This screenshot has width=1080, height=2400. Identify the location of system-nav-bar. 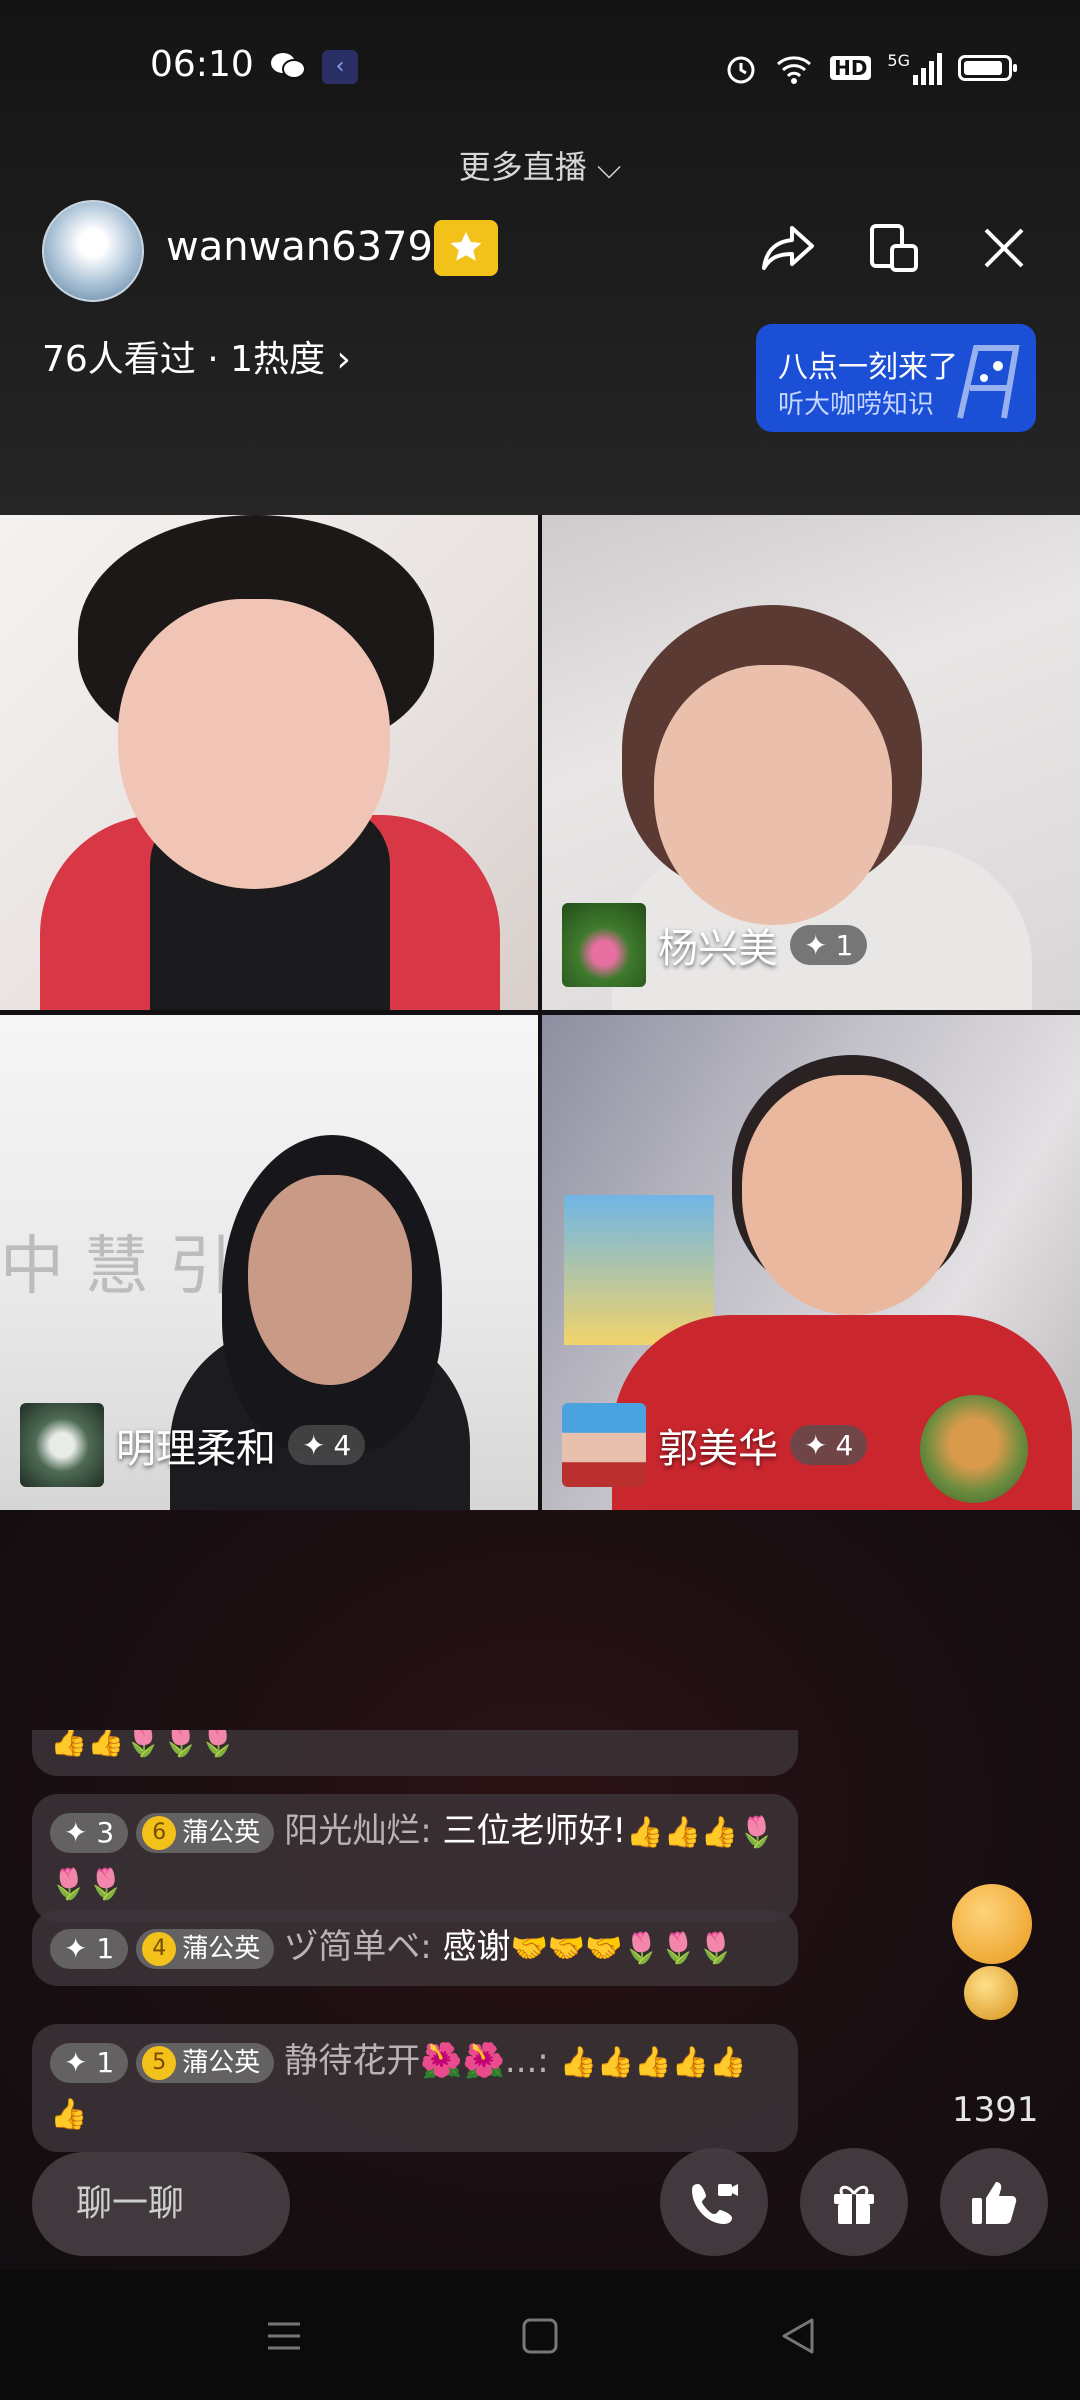
(540, 2335).